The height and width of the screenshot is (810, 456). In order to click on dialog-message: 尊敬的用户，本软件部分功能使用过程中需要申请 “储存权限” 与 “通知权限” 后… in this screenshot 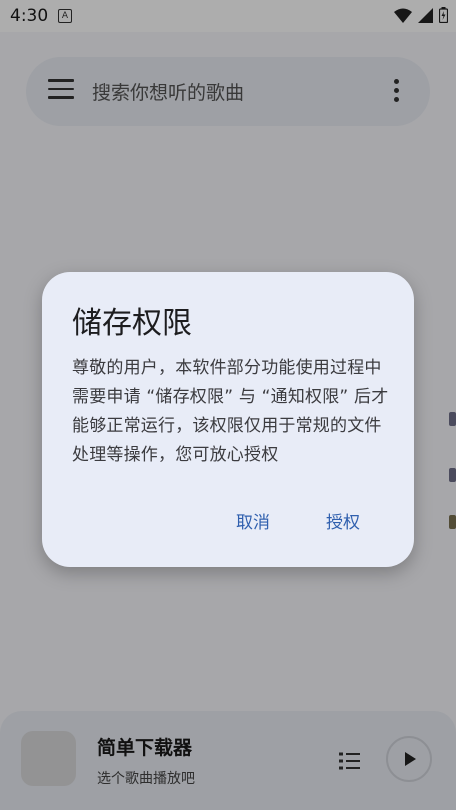, I will do `click(230, 411)`.